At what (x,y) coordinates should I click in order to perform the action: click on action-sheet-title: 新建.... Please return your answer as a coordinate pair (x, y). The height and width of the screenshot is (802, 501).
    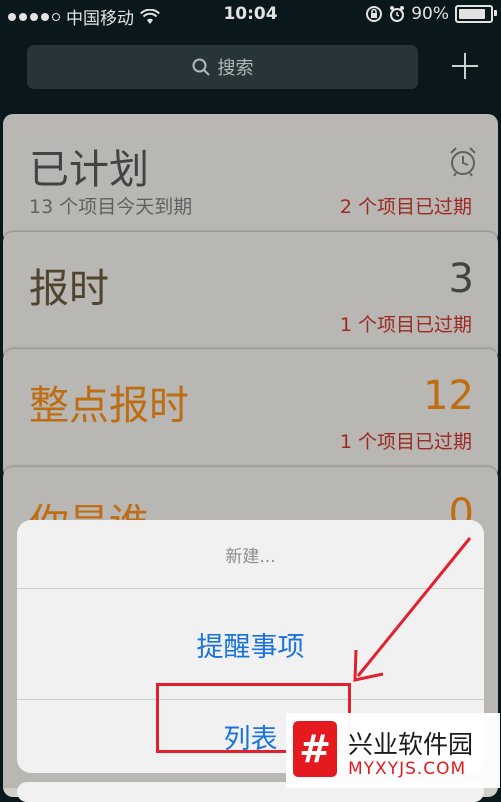
    Looking at the image, I should click on (250, 554).